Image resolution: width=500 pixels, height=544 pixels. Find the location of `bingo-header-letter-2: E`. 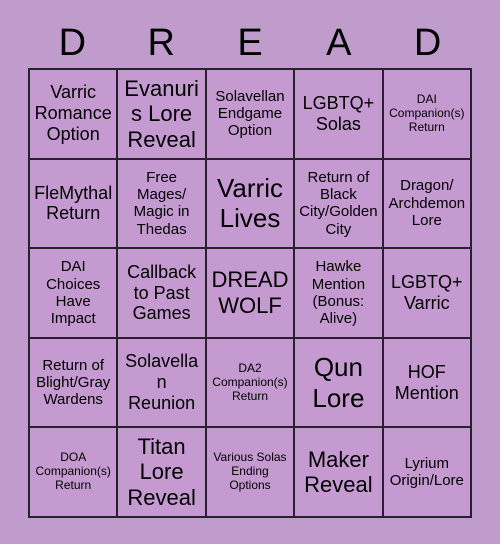

bingo-header-letter-2: E is located at coordinates (250, 43).